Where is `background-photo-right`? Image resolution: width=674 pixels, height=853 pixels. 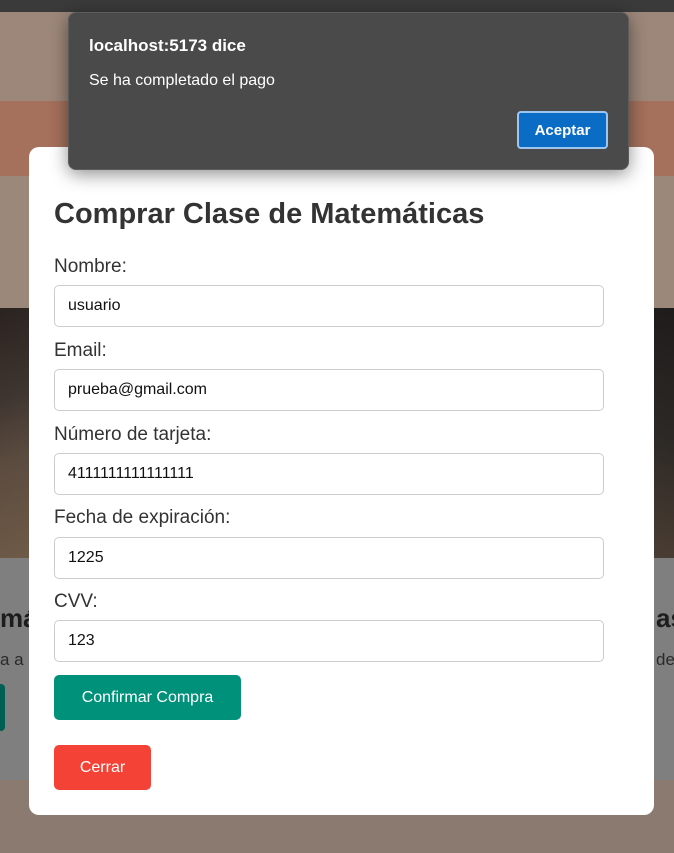
background-photo-right is located at coordinates (664, 433).